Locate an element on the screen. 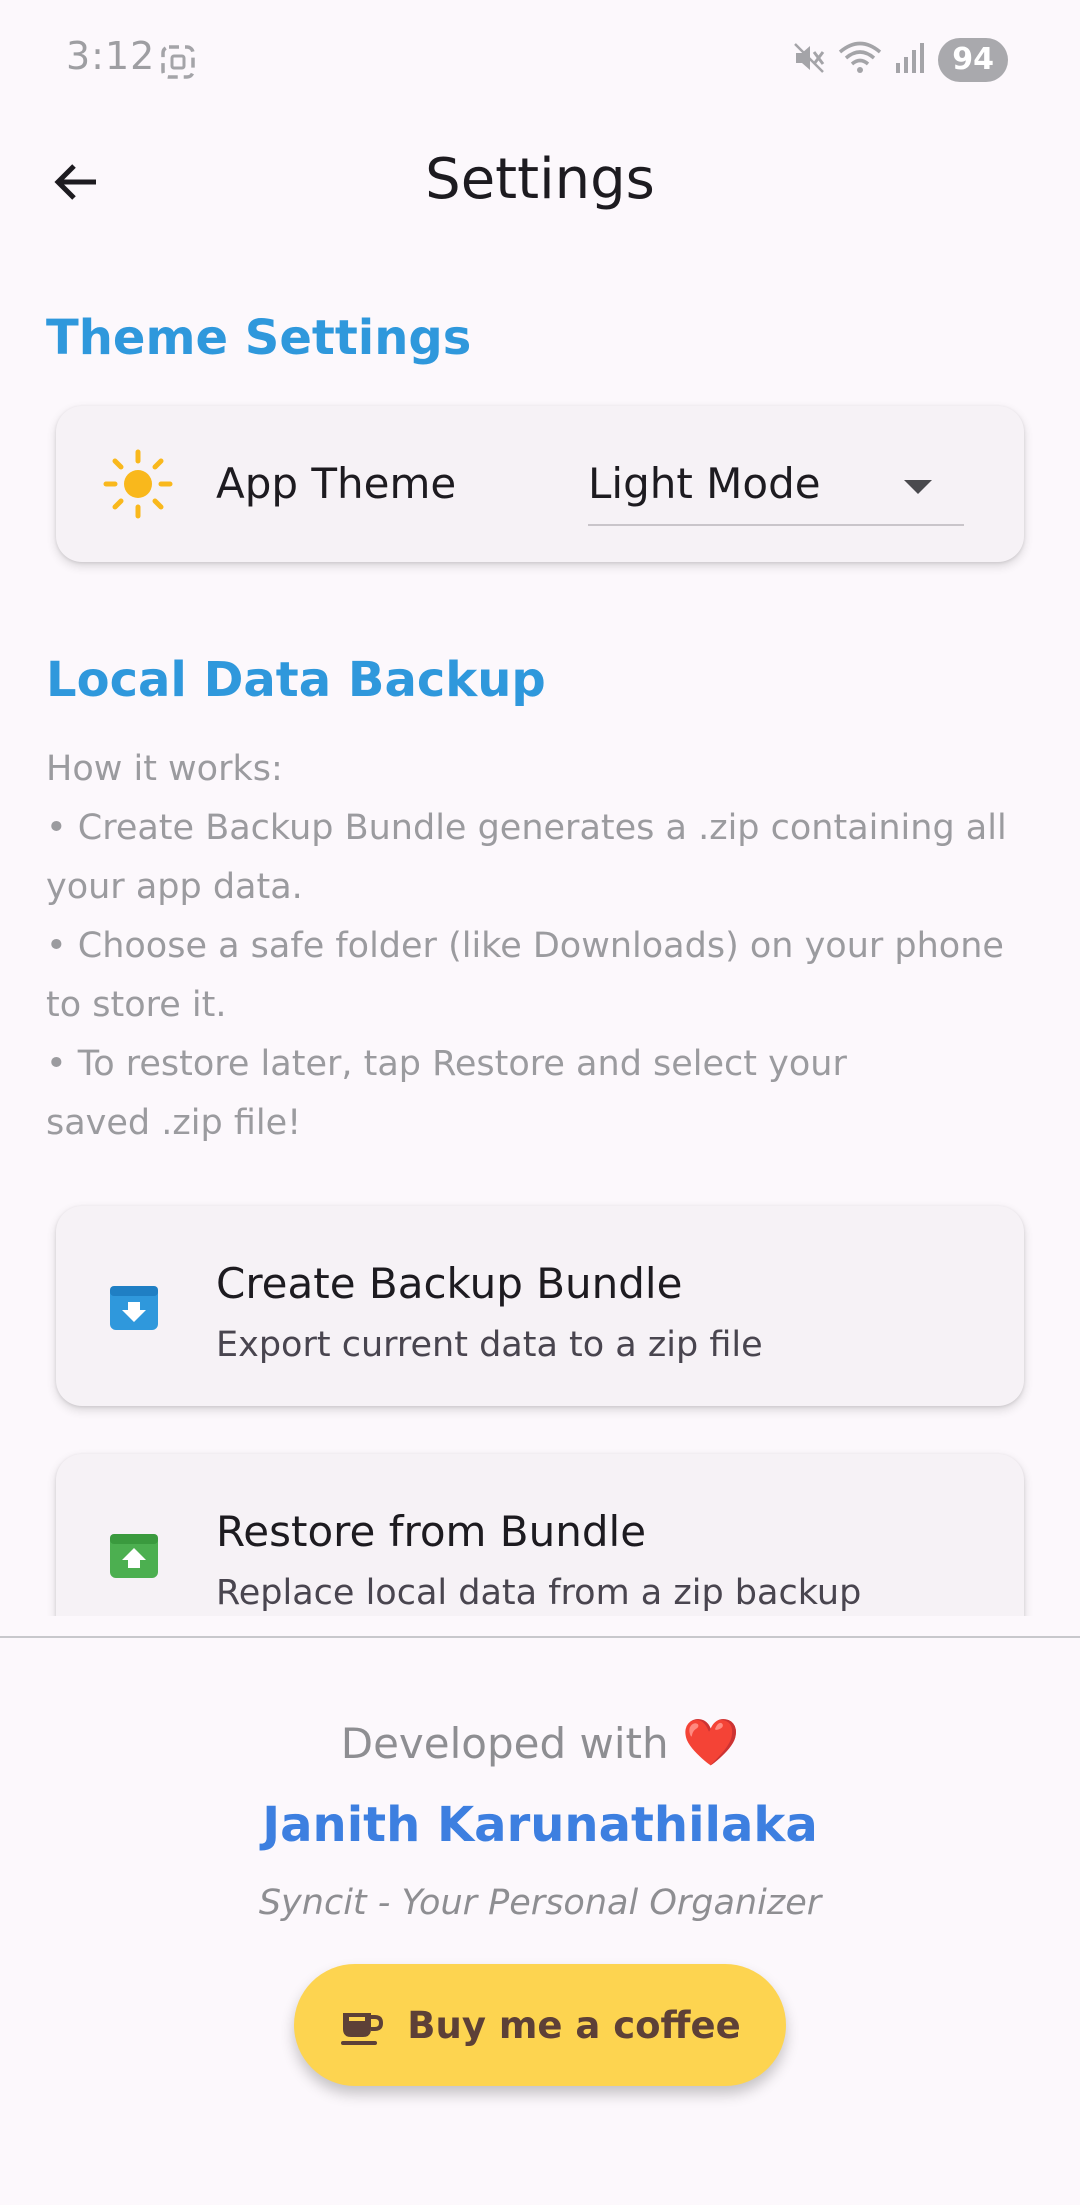  status-icons: 94 is located at coordinates (900, 60).